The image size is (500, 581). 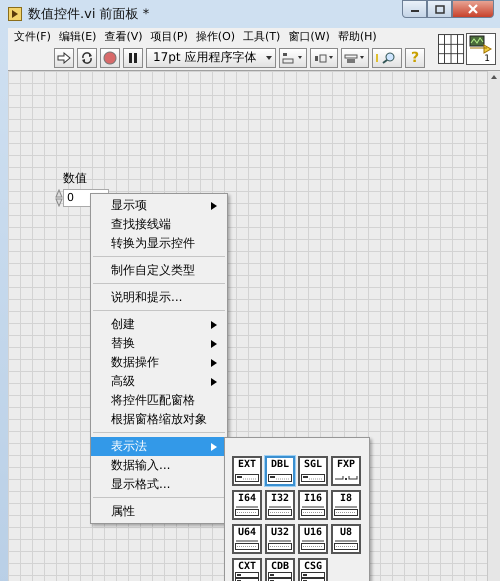 I want to click on menu-item: 帮助(H), so click(x=357, y=36).